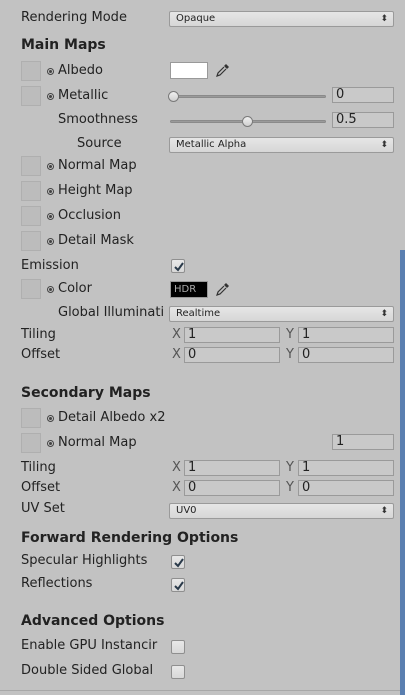 The width and height of the screenshot is (405, 695). Describe the element at coordinates (290, 487) in the screenshot. I see `secondary-offset-y-axis-label: Y` at that location.